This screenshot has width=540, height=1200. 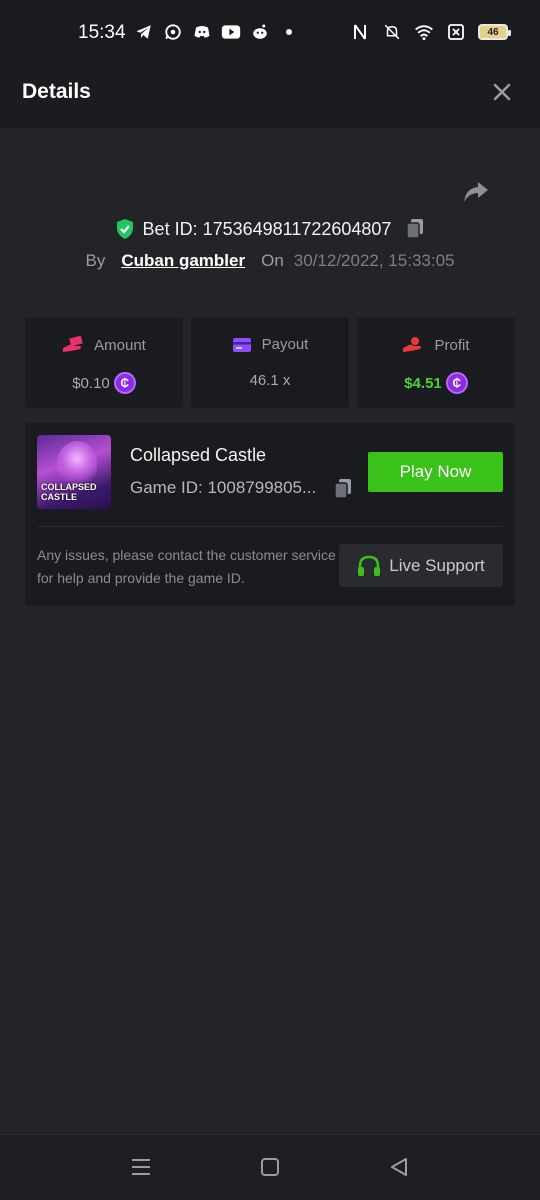 I want to click on payout-card: Payout 46.1 x, so click(x=270, y=363).